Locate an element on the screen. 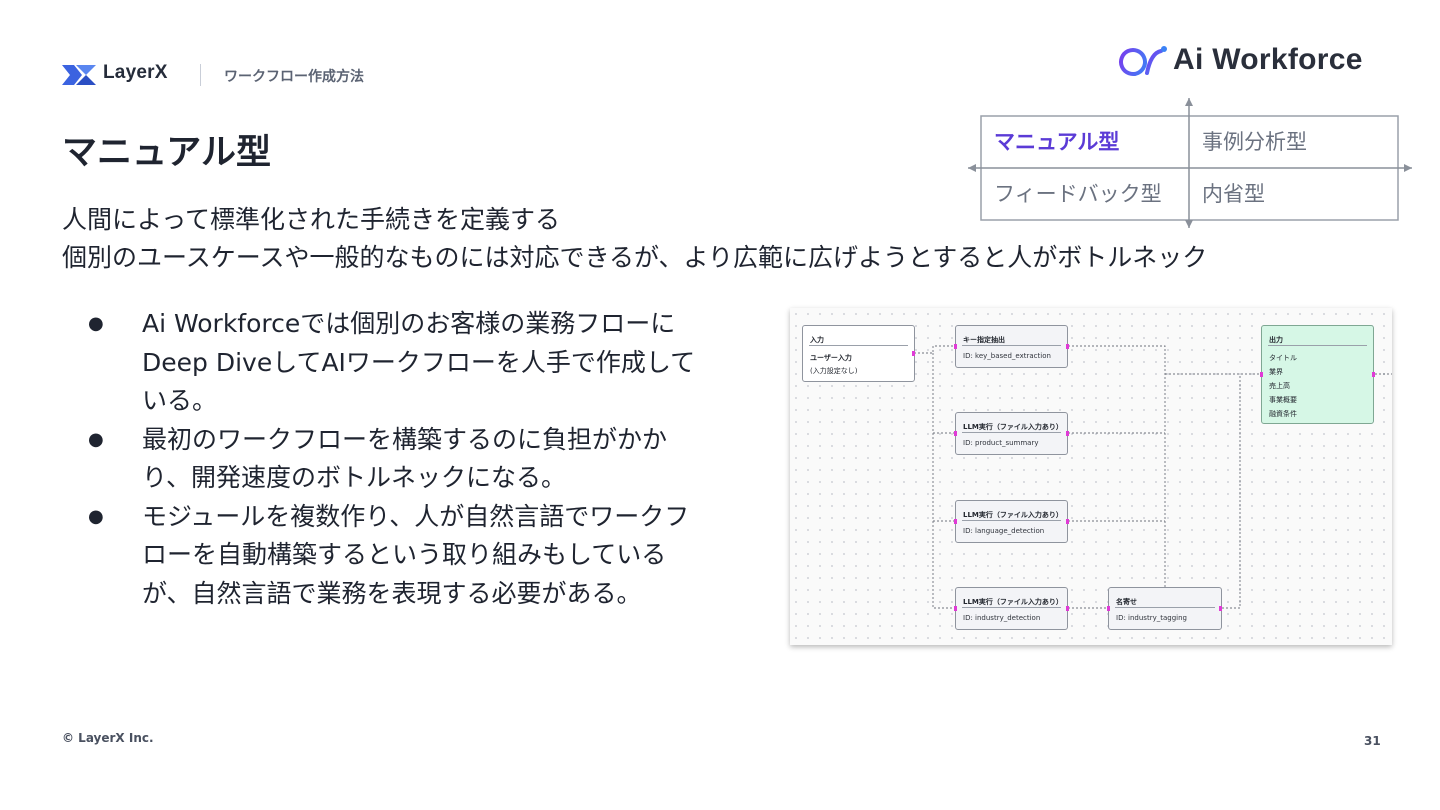 Image resolution: width=1440 pixels, height=810 pixels. header-divider is located at coordinates (200, 75).